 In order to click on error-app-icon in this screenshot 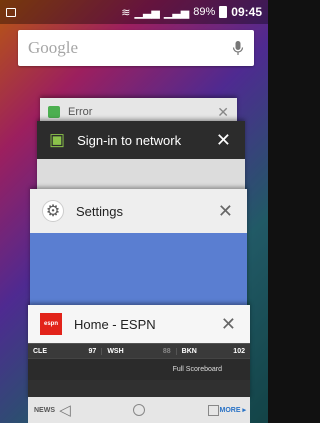, I will do `click(54, 112)`.